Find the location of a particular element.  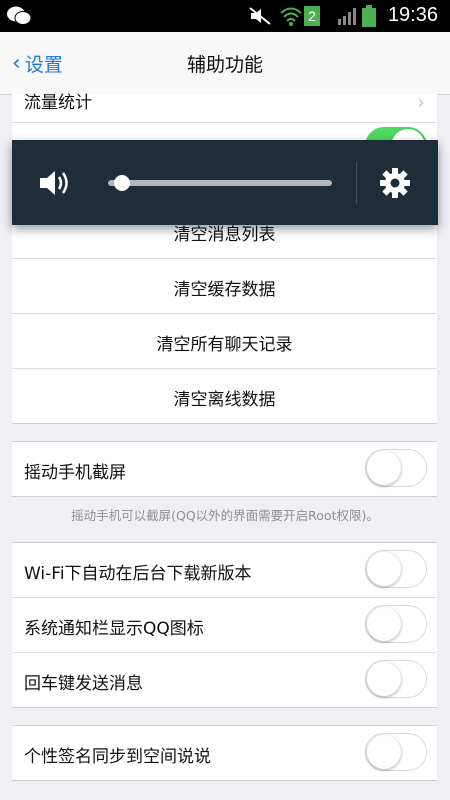

sim-icon: 2 is located at coordinates (312, 16).